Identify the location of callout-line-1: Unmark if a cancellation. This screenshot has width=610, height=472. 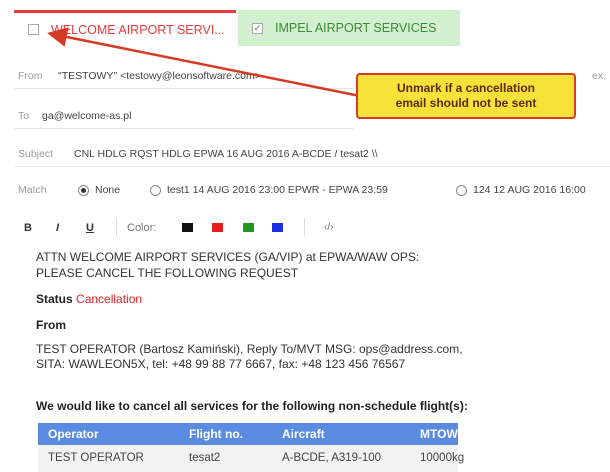
(466, 88).